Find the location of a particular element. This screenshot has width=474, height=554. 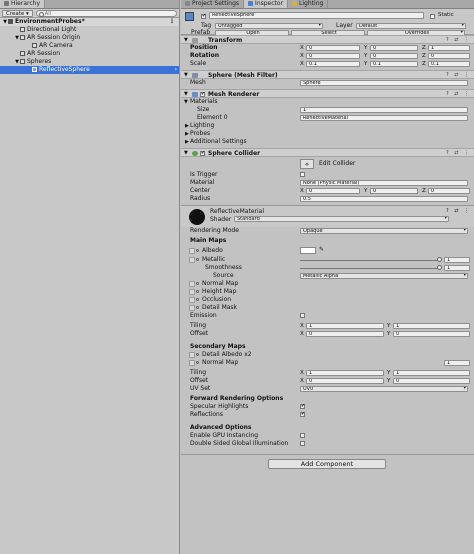

offset2-x-field: 0 is located at coordinates (345, 381).